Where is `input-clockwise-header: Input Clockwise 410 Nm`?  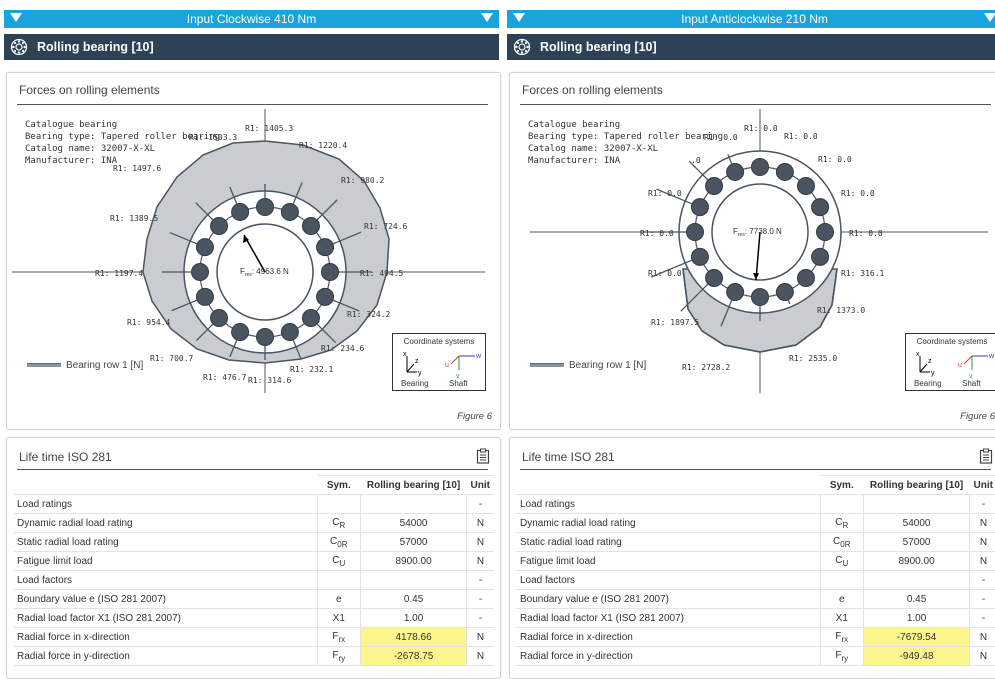
input-clockwise-header: Input Clockwise 410 Nm is located at coordinates (251, 19).